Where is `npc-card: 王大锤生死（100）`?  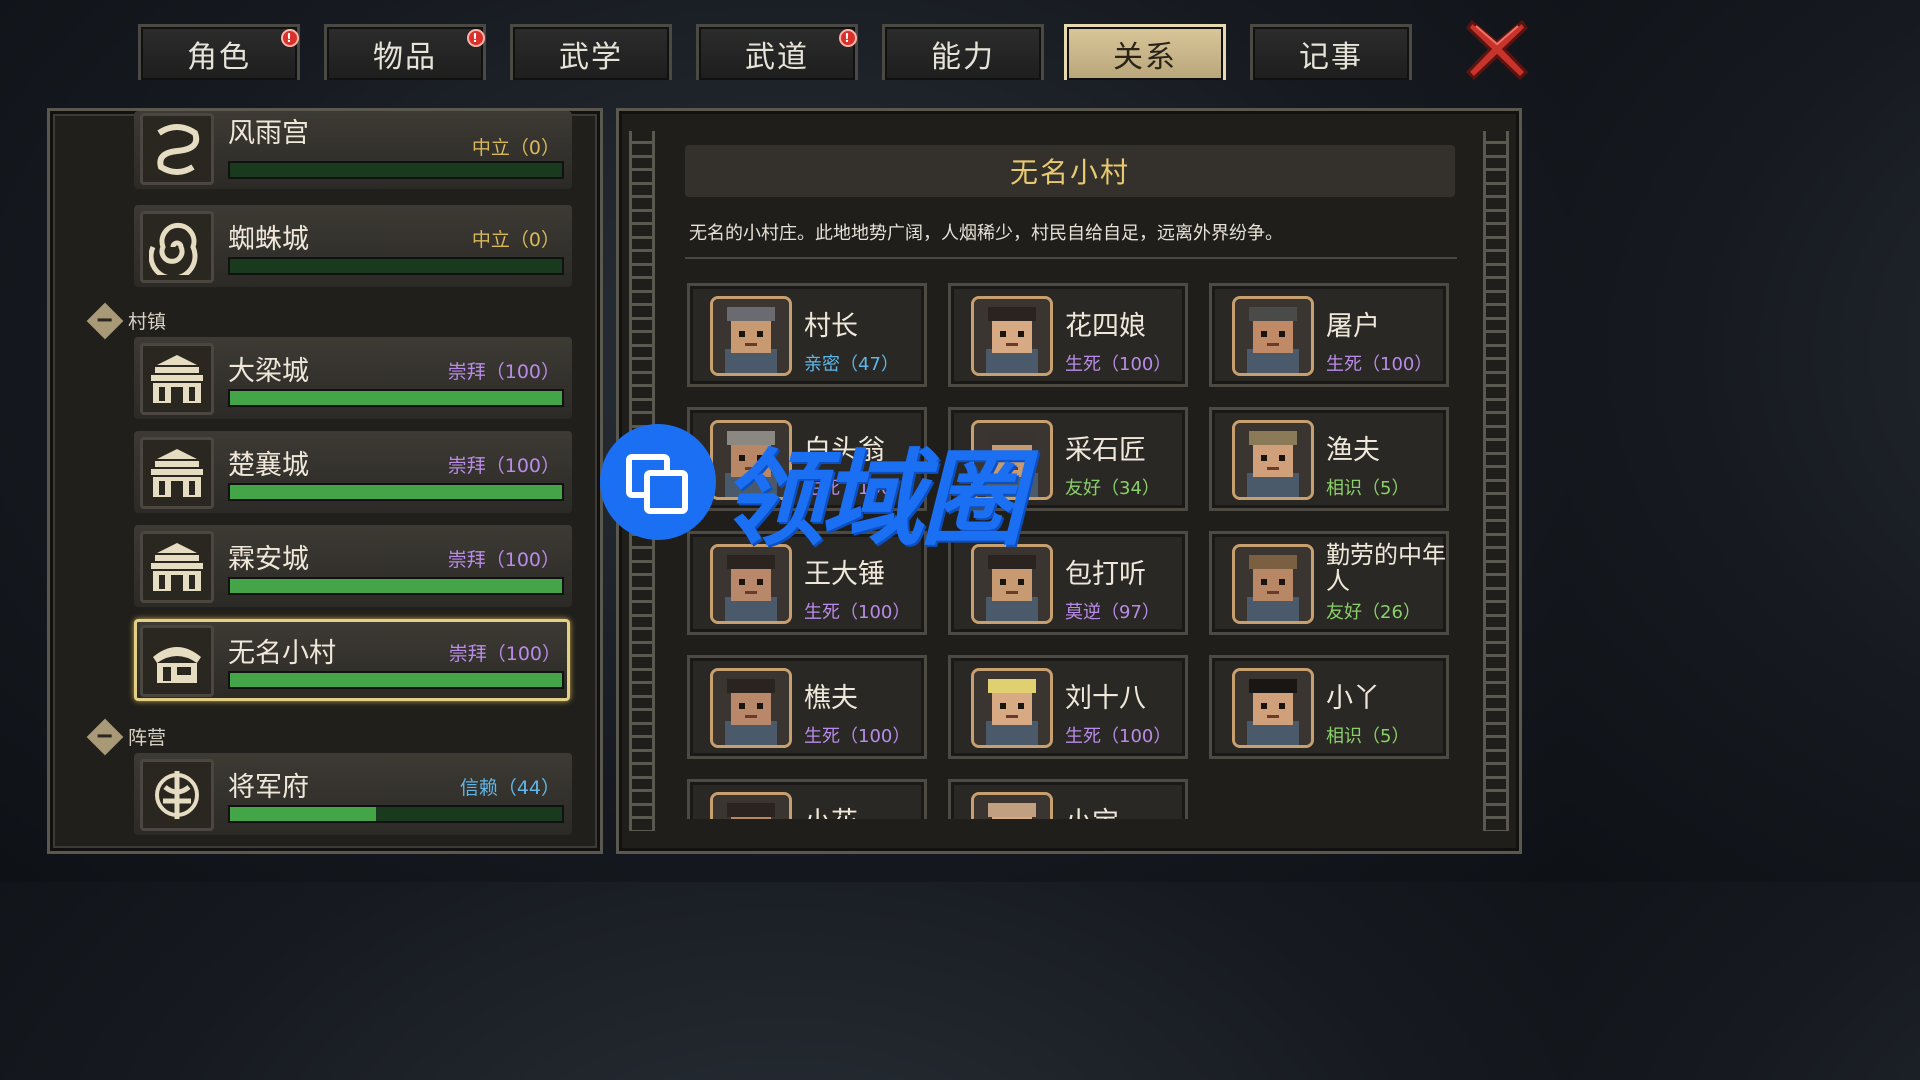
npc-card: 王大锤生死（100） is located at coordinates (807, 583).